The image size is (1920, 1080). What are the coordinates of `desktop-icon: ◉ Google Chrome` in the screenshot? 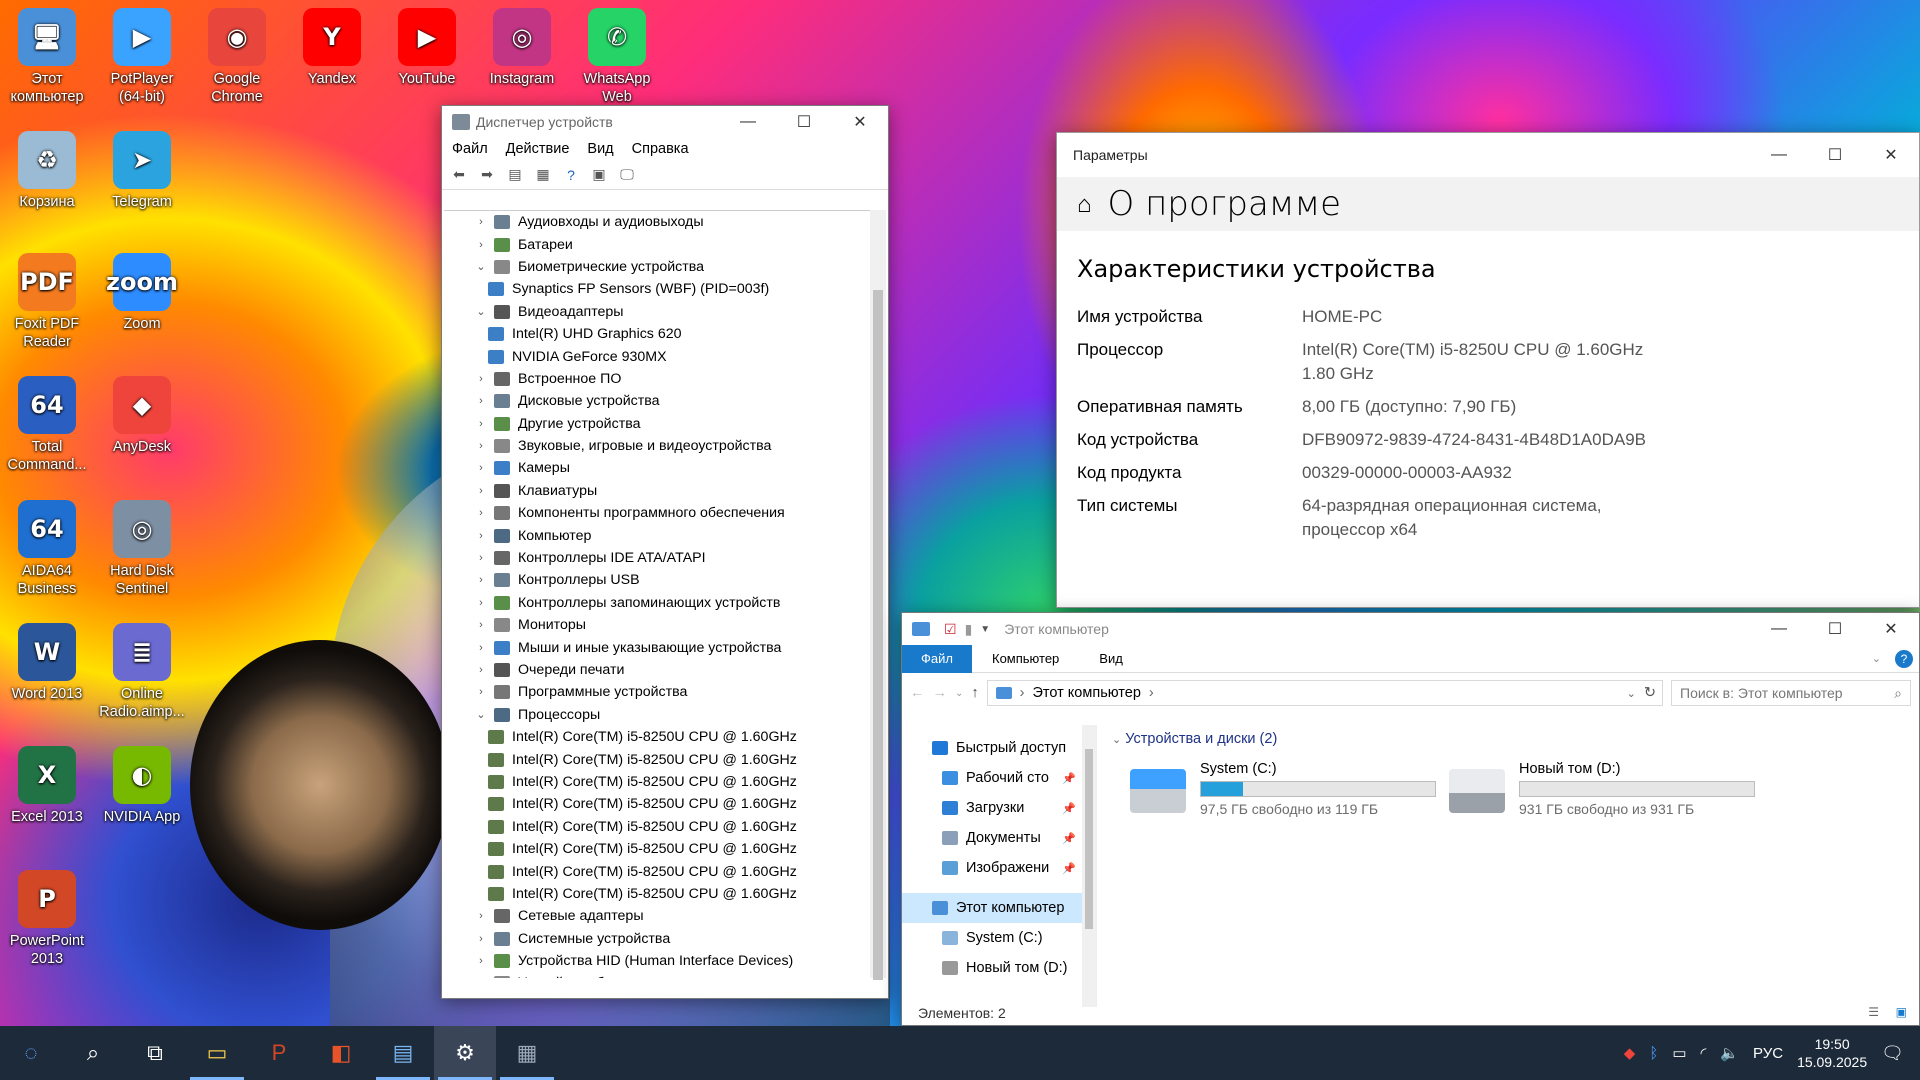 It's located at (237, 57).